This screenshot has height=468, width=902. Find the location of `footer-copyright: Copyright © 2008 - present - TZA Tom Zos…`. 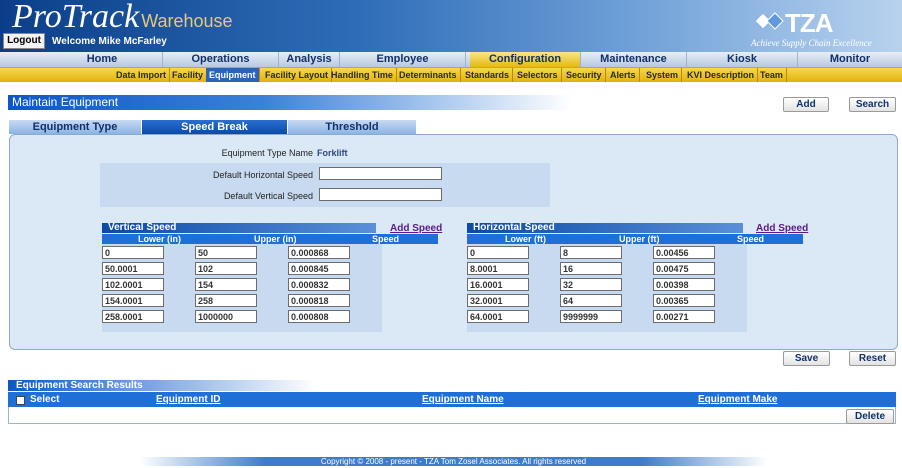

footer-copyright: Copyright © 2008 - present - TZA Tom Zos… is located at coordinates (453, 461).